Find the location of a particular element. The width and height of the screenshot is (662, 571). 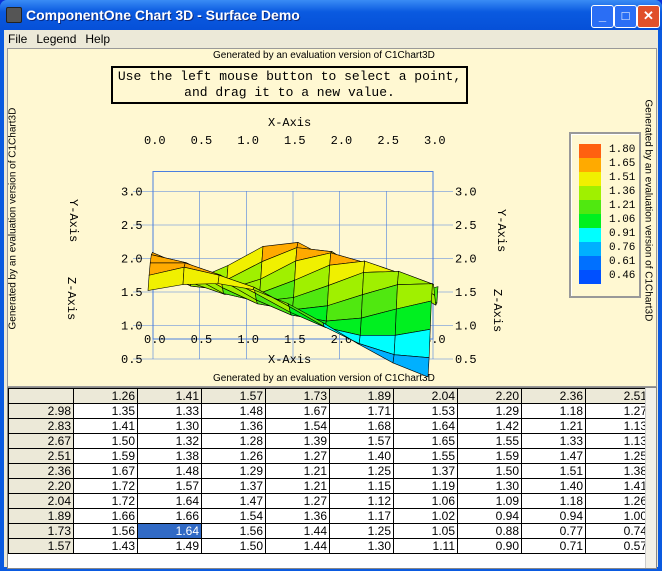

table-cell: 1.53 is located at coordinates (425, 411).